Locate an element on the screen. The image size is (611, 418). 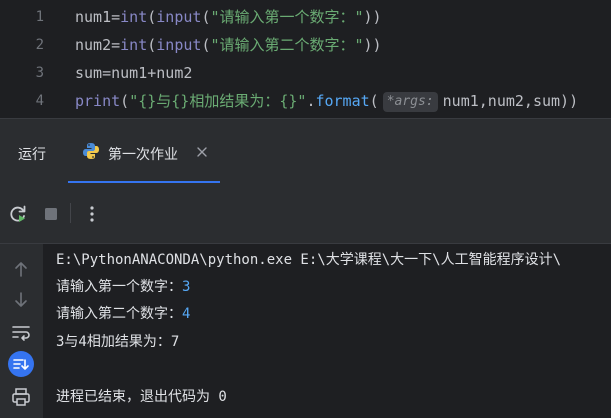
console-exit-message: 进程已结束，退出代码为 0 is located at coordinates (141, 397).